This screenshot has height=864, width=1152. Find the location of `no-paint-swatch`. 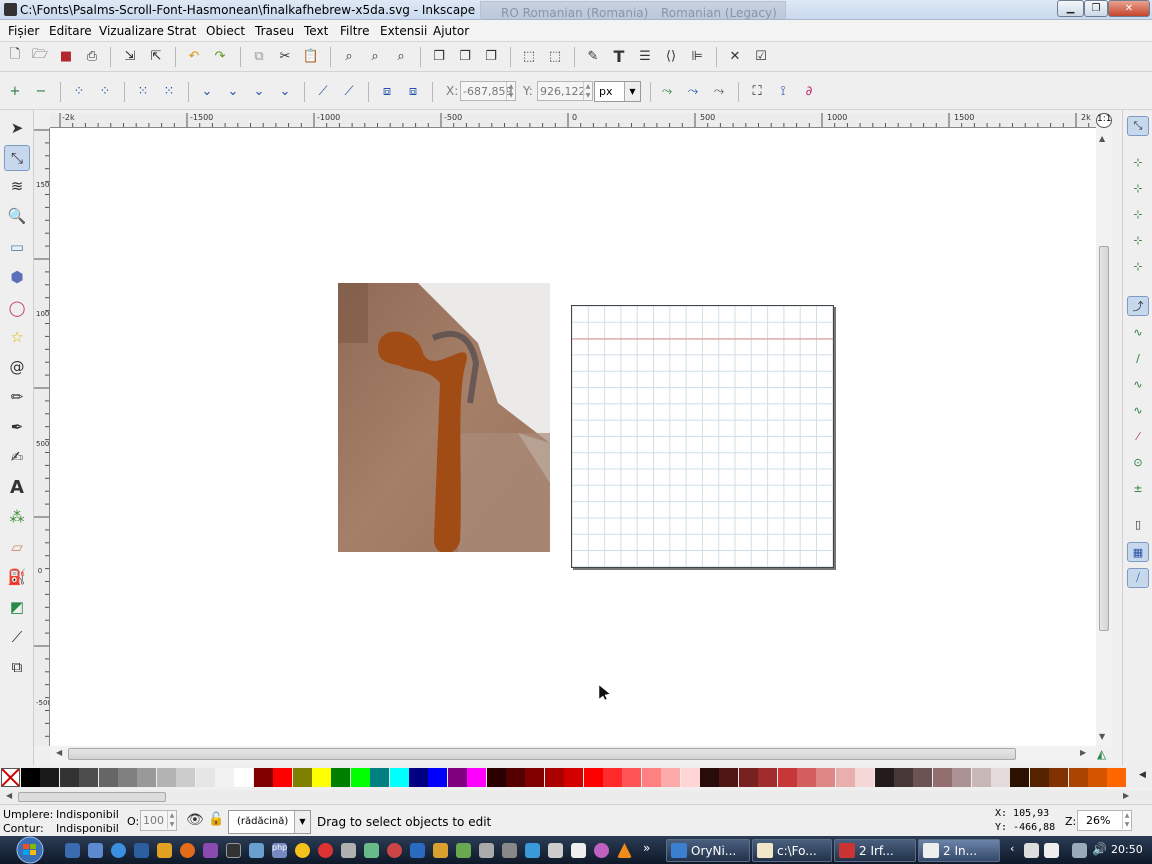

no-paint-swatch is located at coordinates (10, 777).